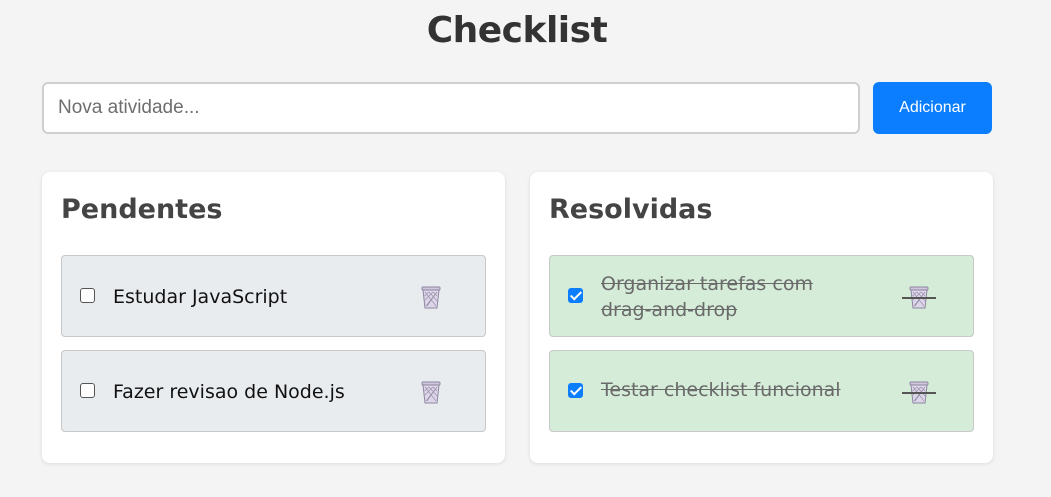 The width and height of the screenshot is (1051, 497). Describe the element at coordinates (200, 297) in the screenshot. I see `task-text: Estudar JavaScript` at that location.